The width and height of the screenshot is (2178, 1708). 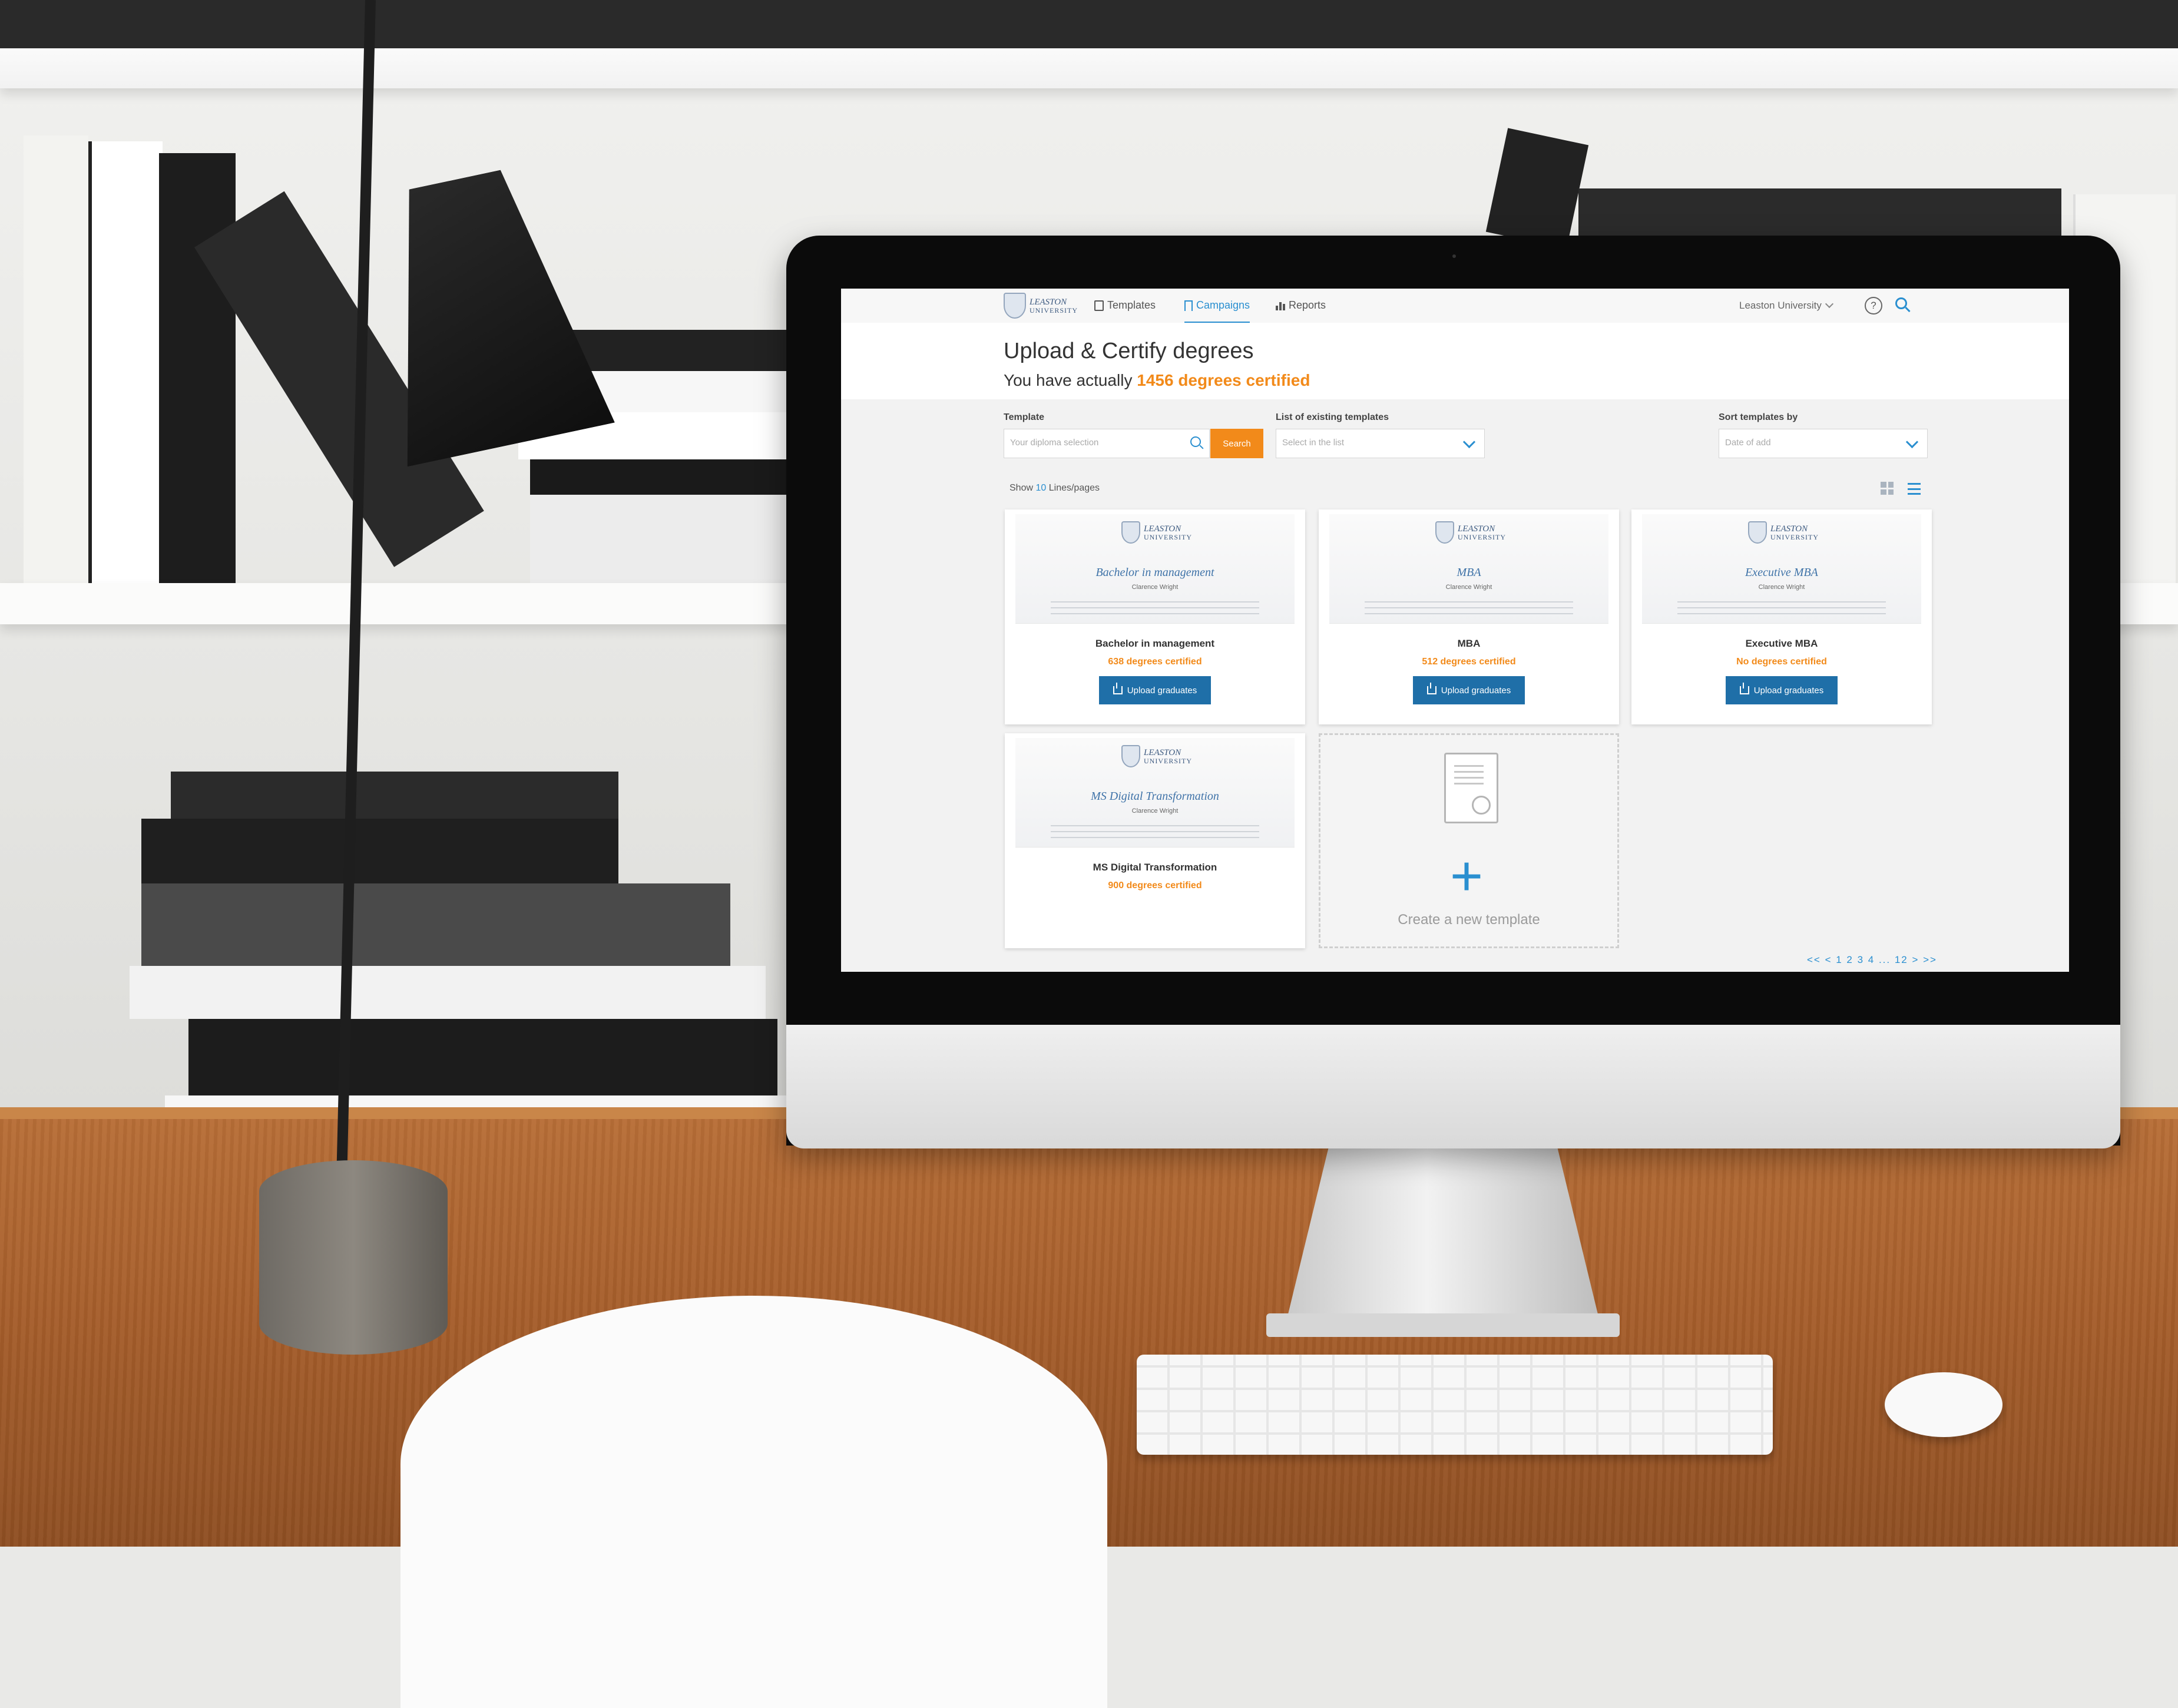 What do you see at coordinates (1307, 305) in the screenshot?
I see `nav-item-label: Reports` at bounding box center [1307, 305].